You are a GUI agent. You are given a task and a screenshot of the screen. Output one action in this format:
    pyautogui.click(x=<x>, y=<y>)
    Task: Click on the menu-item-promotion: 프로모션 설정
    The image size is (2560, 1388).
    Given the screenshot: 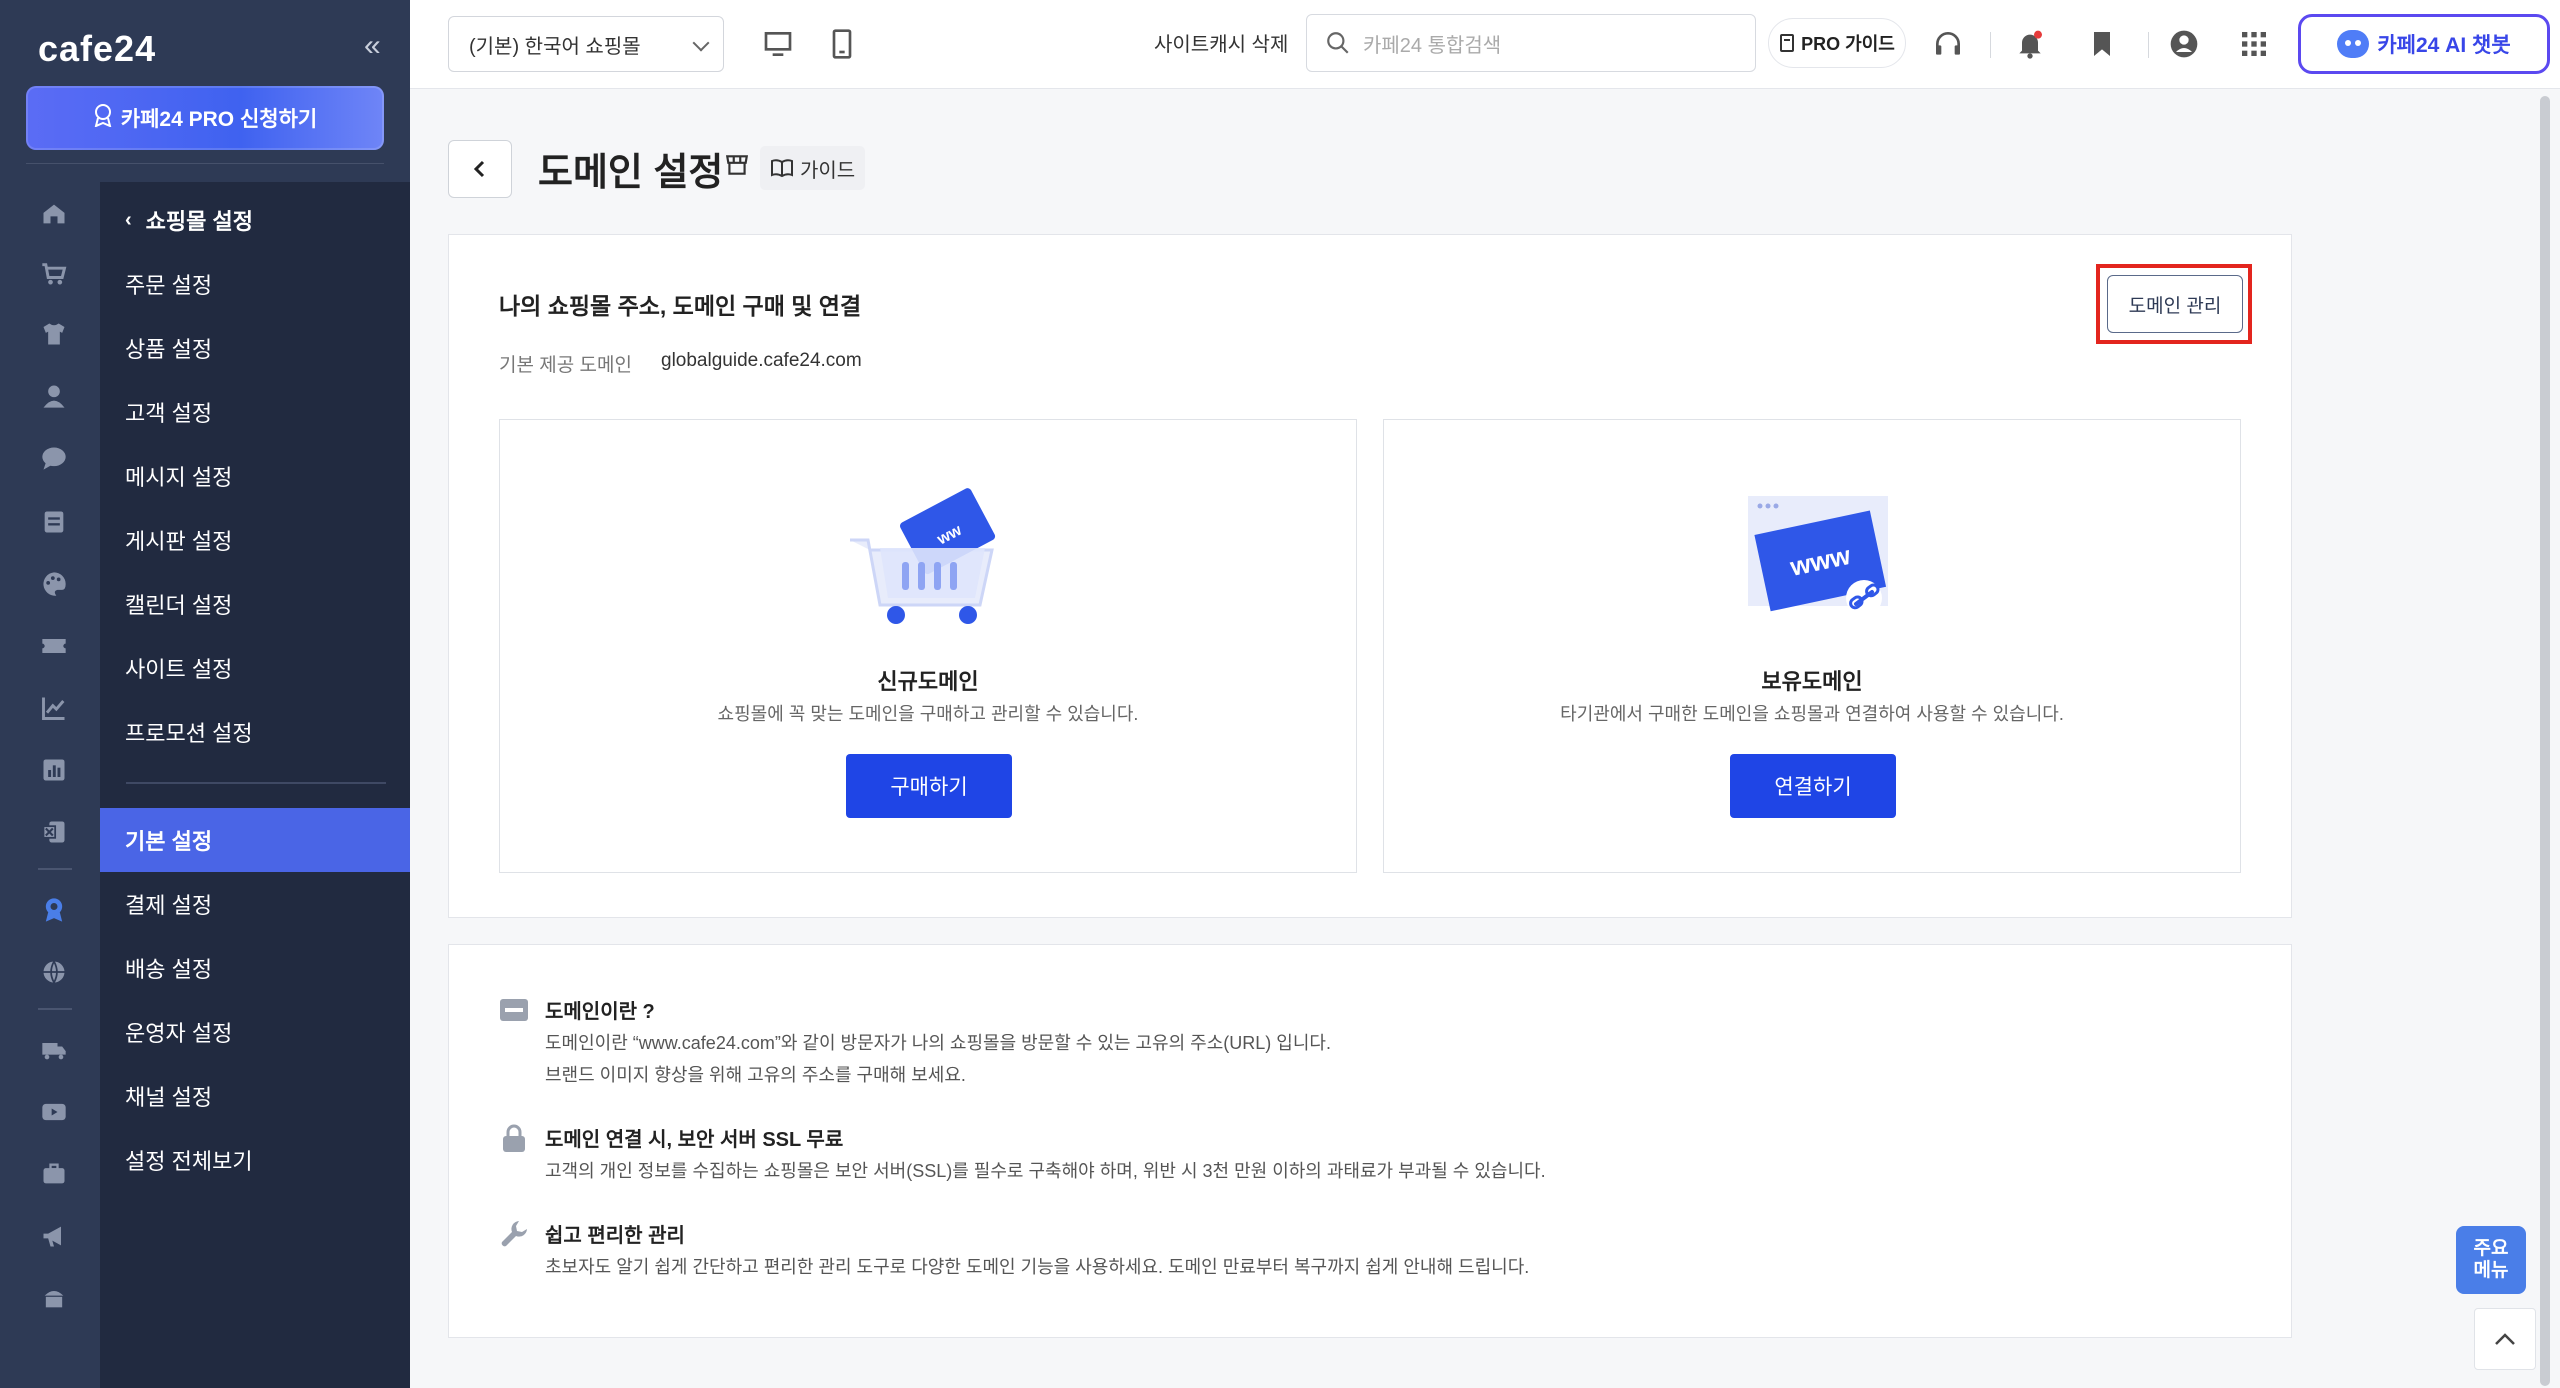 What is the action you would take?
    pyautogui.click(x=255, y=732)
    